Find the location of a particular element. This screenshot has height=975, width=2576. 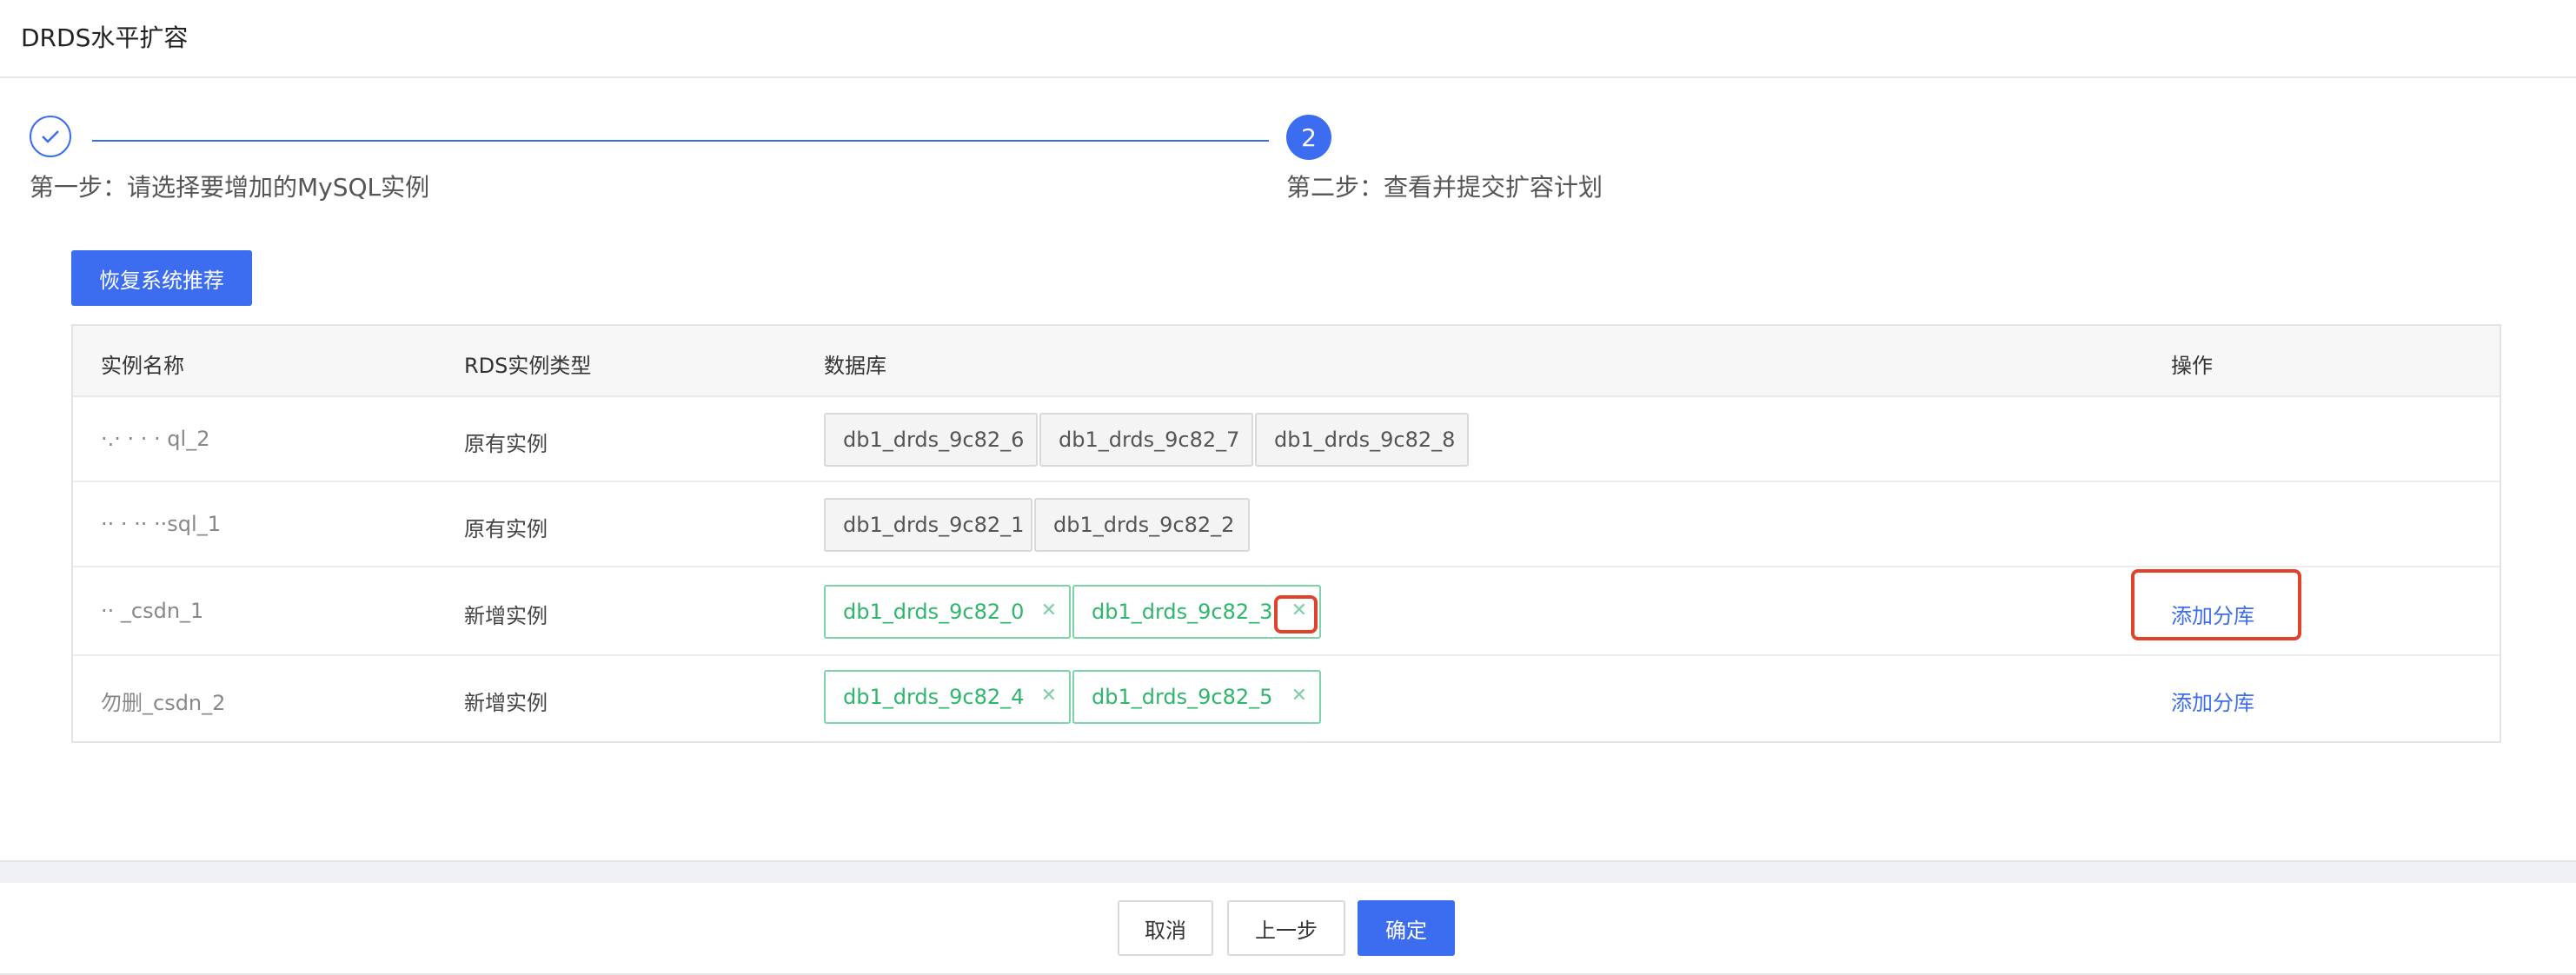

instance-name: 勿删_csdn_2 is located at coordinates (163, 703).